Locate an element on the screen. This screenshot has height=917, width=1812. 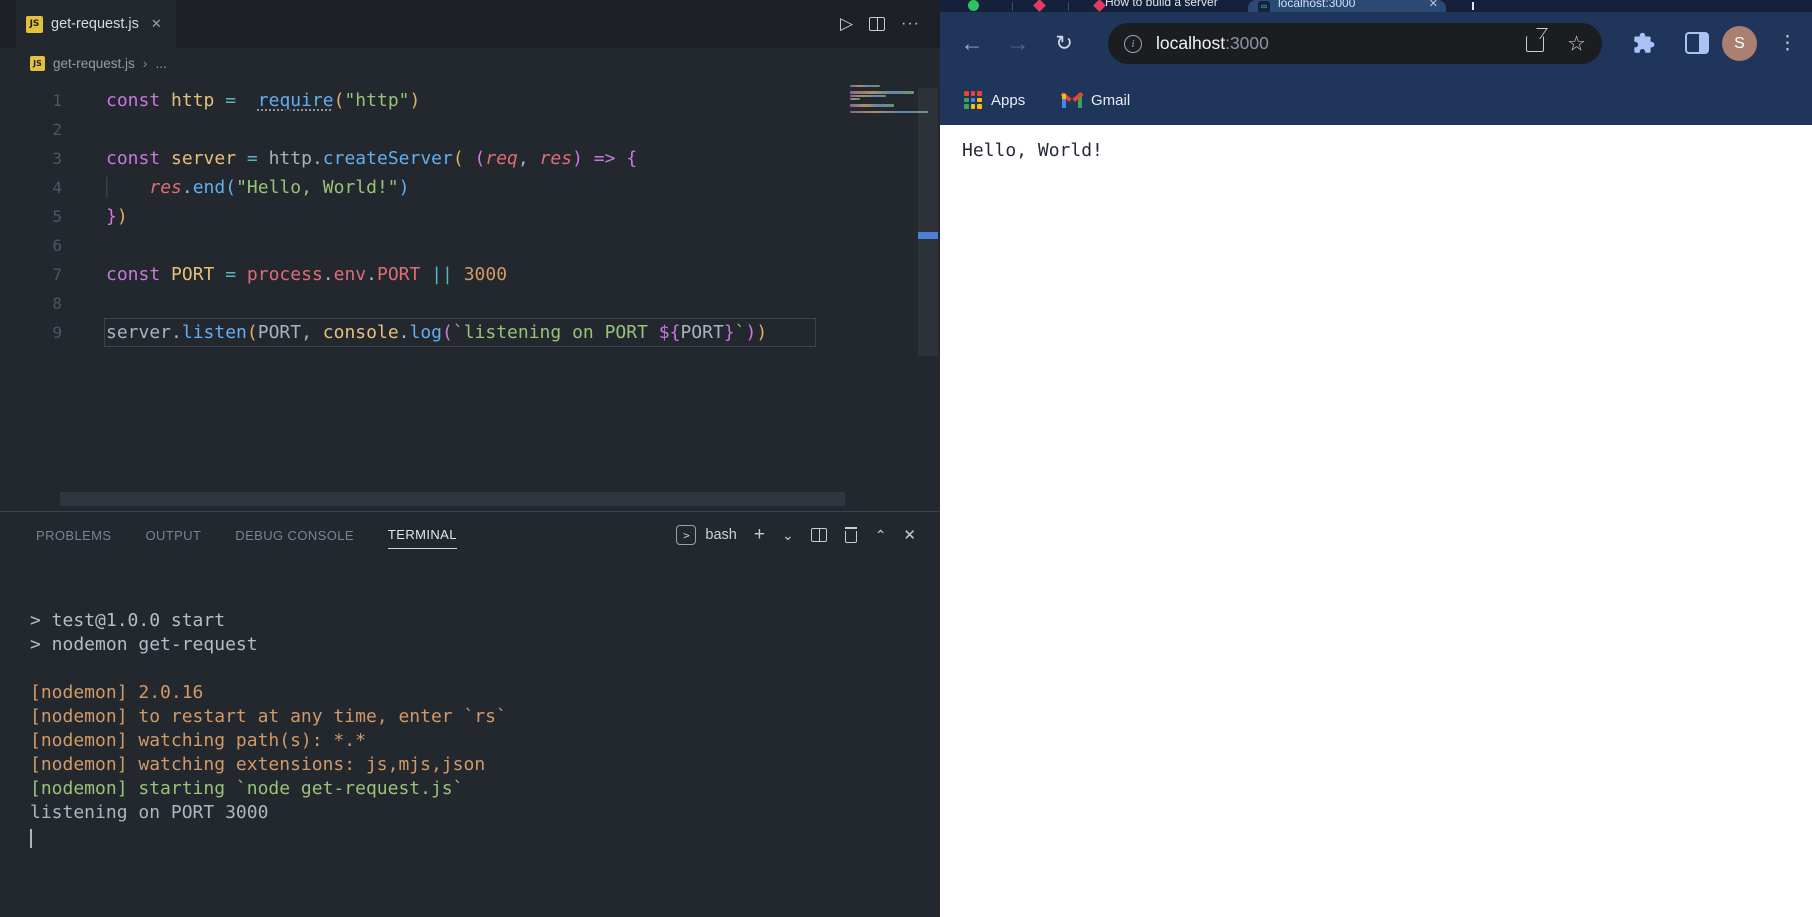
split-terminal-icon is located at coordinates (818, 535).